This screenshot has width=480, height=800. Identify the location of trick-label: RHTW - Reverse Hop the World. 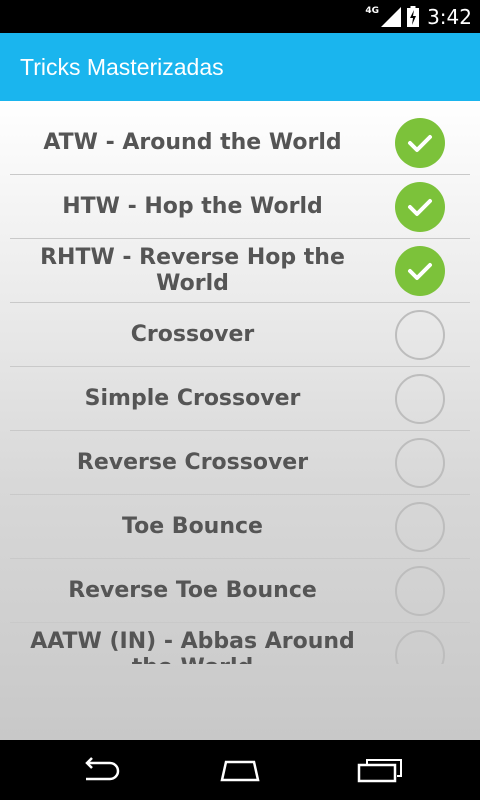
(192, 270).